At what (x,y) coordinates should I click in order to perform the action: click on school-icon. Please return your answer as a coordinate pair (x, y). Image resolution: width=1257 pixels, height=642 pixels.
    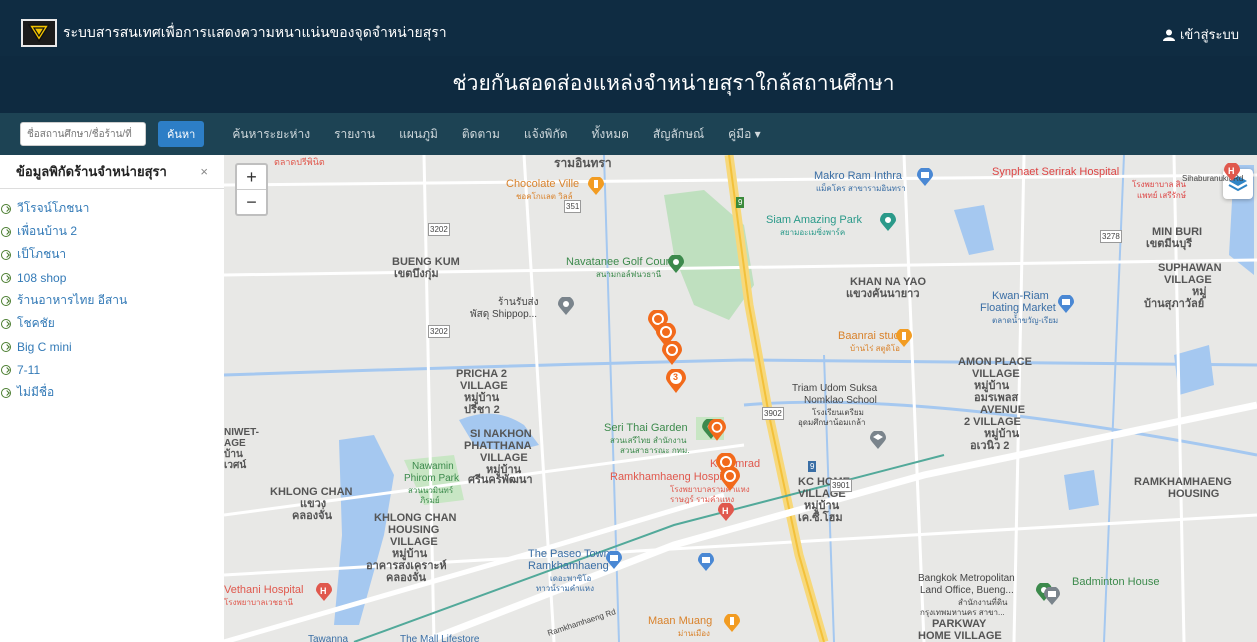
    Looking at the image, I should click on (878, 440).